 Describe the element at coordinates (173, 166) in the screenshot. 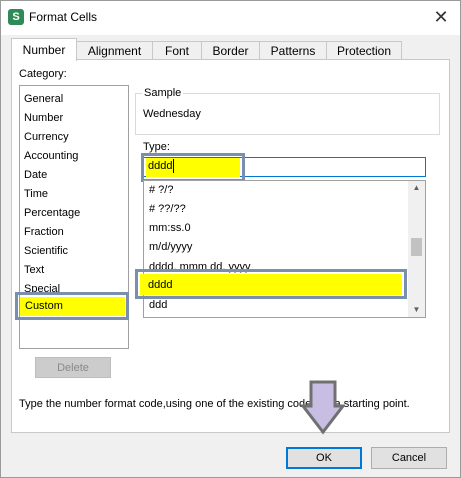

I see `text-caret` at that location.